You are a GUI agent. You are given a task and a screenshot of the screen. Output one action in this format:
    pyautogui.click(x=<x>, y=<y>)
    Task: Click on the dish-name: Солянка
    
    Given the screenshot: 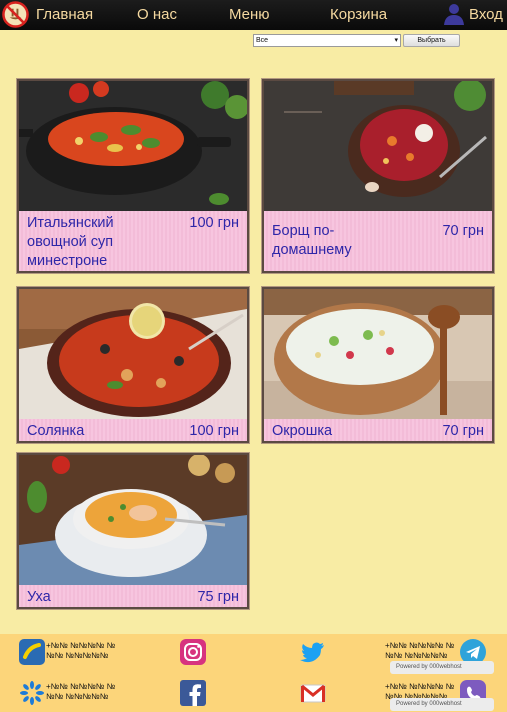 What is the action you would take?
    pyautogui.click(x=56, y=431)
    